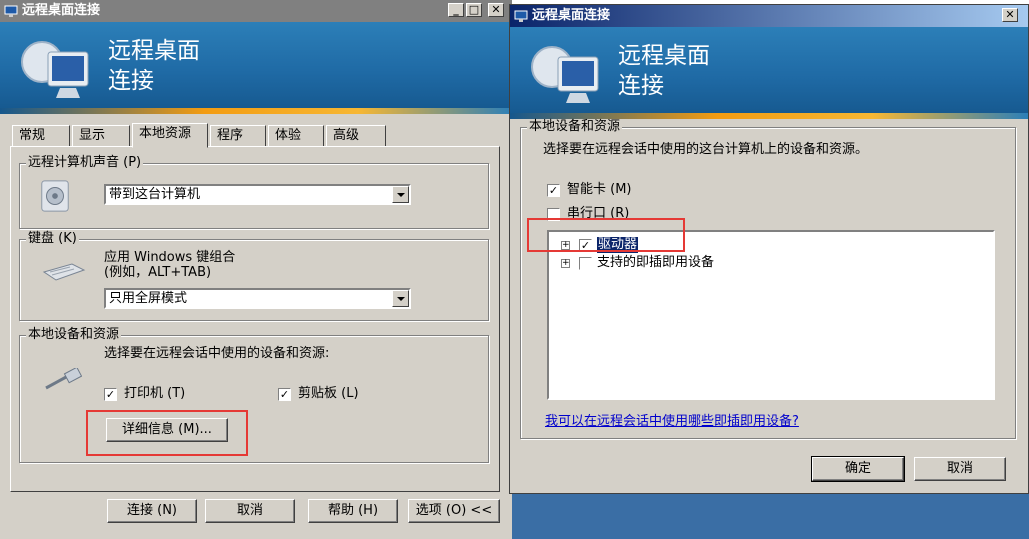  Describe the element at coordinates (858, 469) in the screenshot. I see `ok-button: 确定` at that location.